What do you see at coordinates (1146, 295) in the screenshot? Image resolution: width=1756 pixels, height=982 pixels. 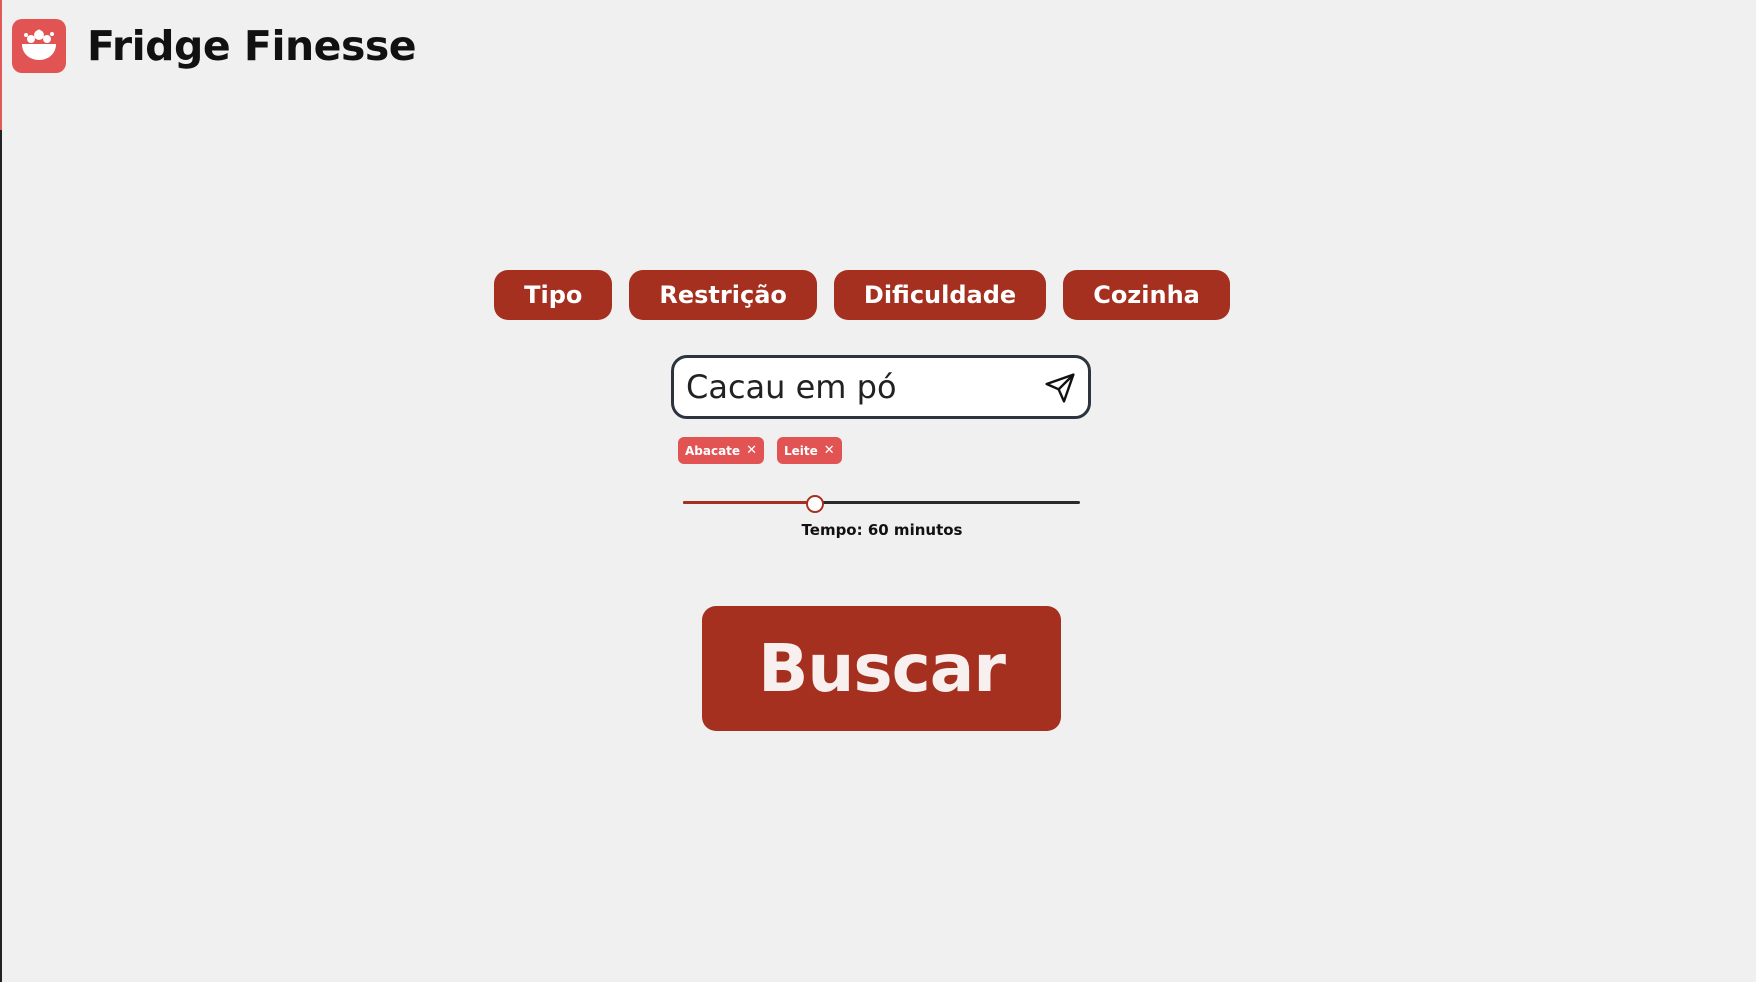 I see `filter-cozinha-button: Cozinha` at bounding box center [1146, 295].